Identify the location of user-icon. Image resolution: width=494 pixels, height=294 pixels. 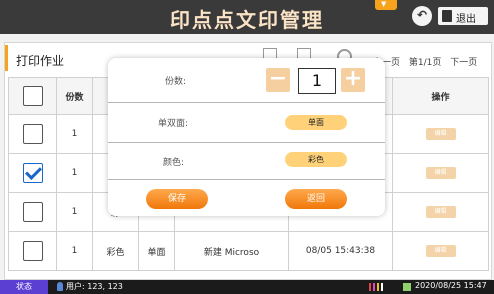
(60, 286).